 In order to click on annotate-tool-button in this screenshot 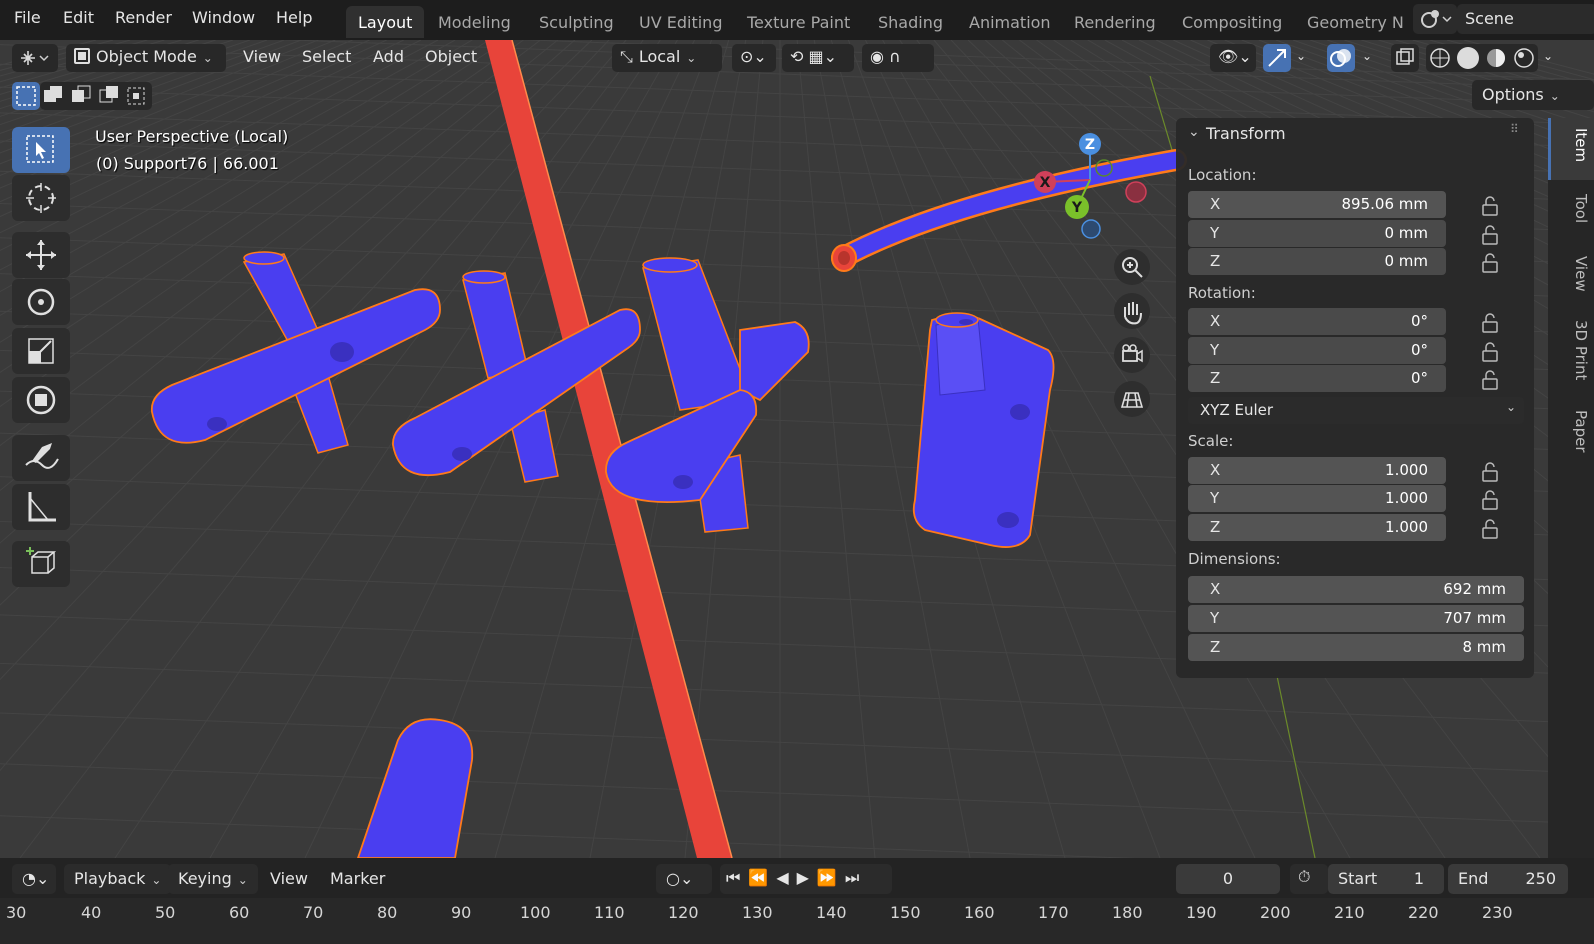, I will do `click(41, 458)`.